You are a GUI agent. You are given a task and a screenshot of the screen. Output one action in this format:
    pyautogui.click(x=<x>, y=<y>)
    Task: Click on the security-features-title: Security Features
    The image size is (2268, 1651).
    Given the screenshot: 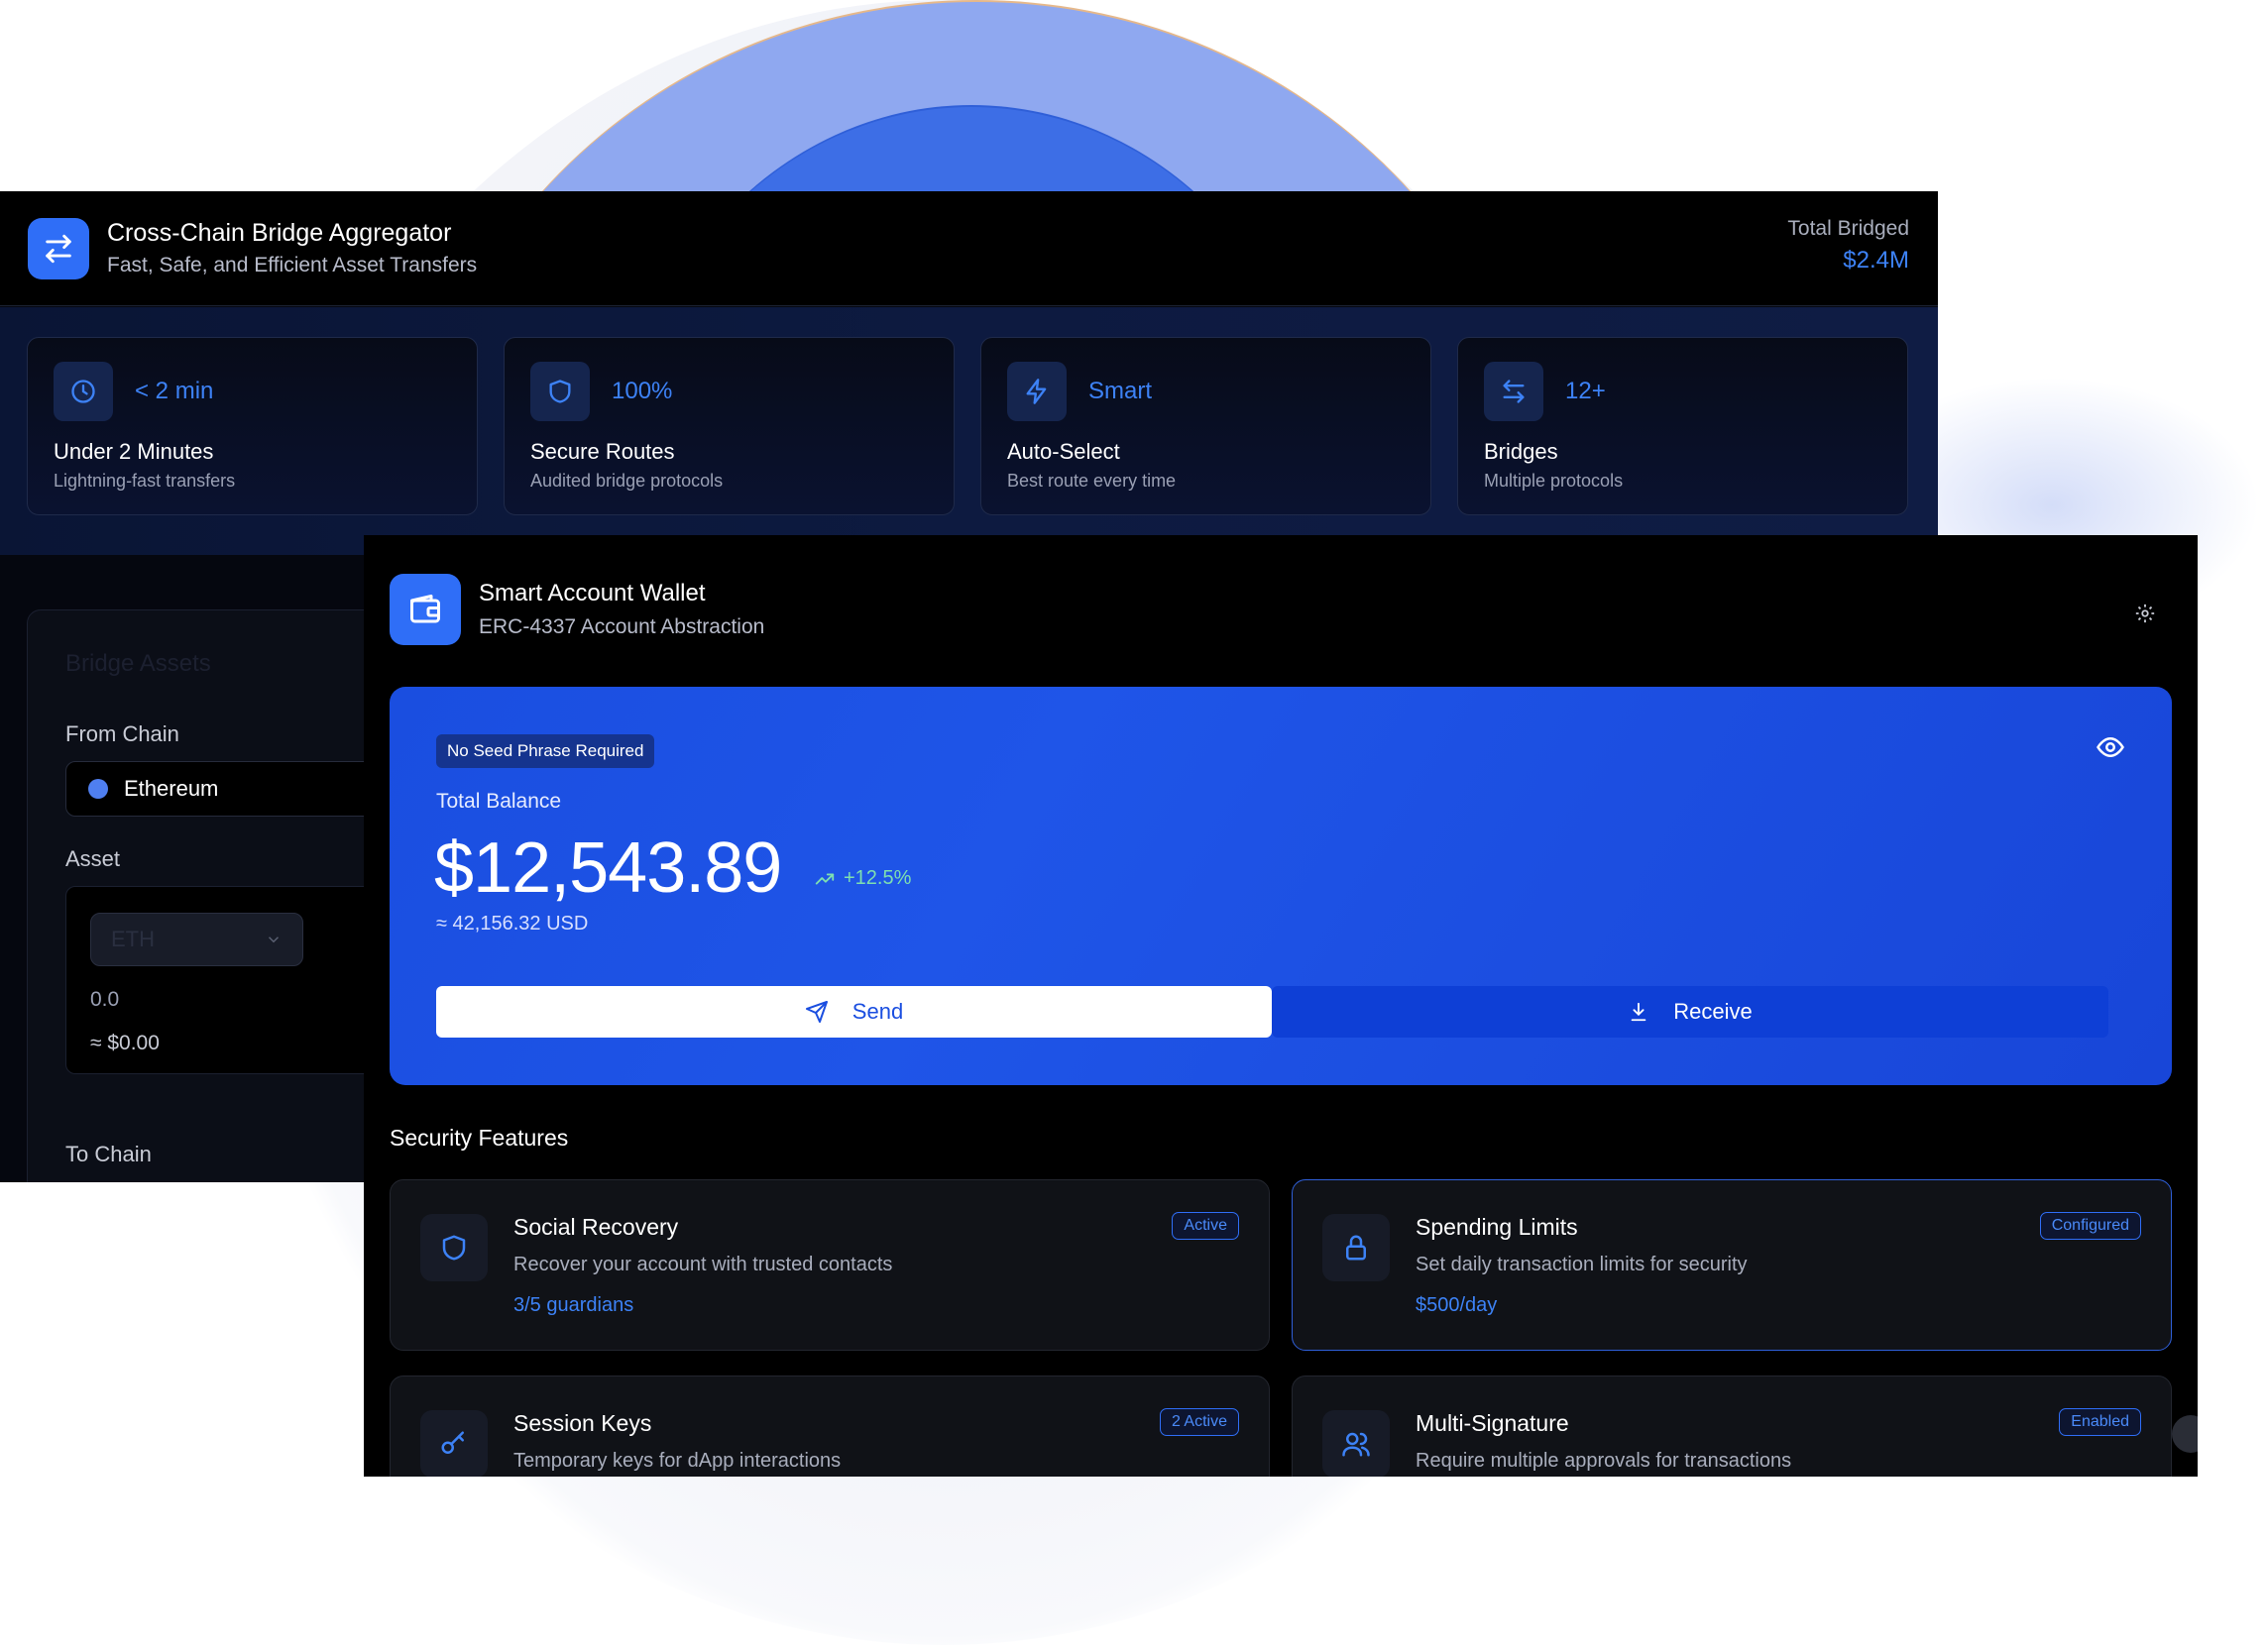 What is the action you would take?
    pyautogui.click(x=479, y=1138)
    